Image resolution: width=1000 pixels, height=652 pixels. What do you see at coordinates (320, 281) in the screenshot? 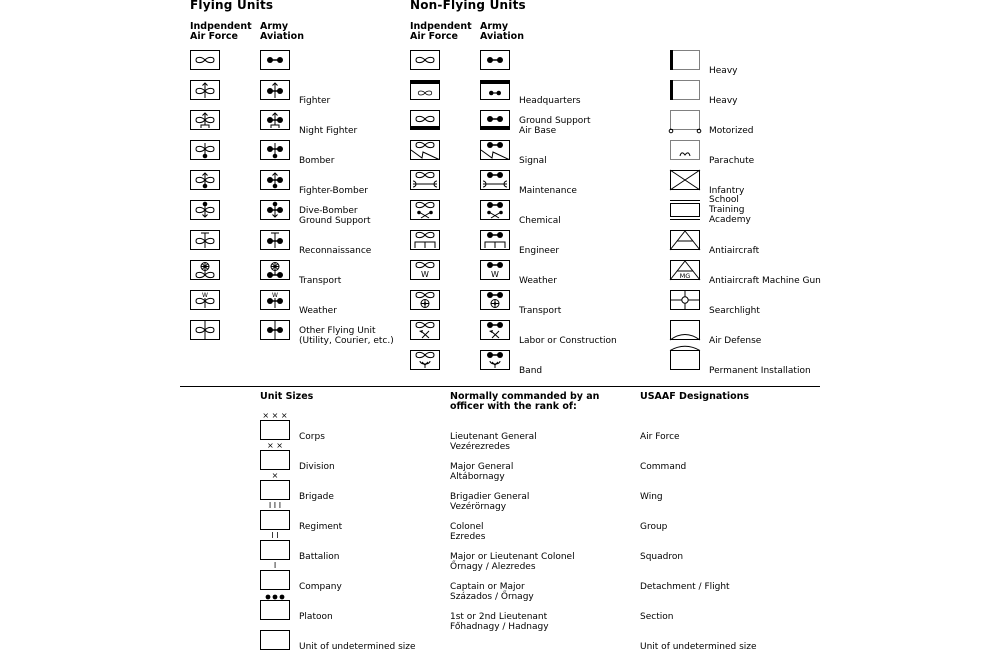
I see `flying-unit-label: Transport` at bounding box center [320, 281].